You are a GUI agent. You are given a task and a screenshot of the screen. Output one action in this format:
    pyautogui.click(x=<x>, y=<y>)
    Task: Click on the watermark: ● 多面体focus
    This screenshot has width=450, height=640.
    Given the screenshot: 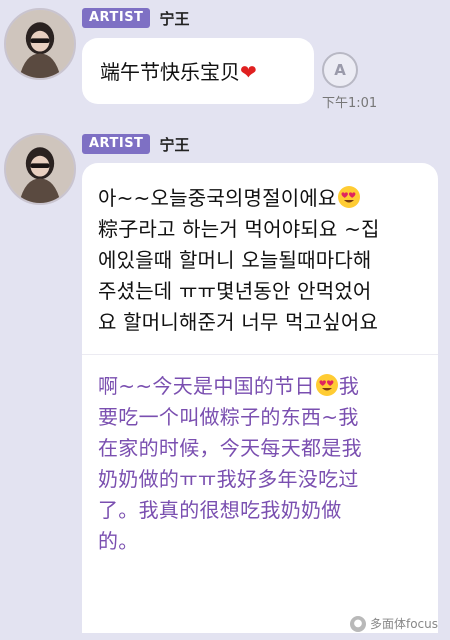 What is the action you would take?
    pyautogui.click(x=393, y=623)
    